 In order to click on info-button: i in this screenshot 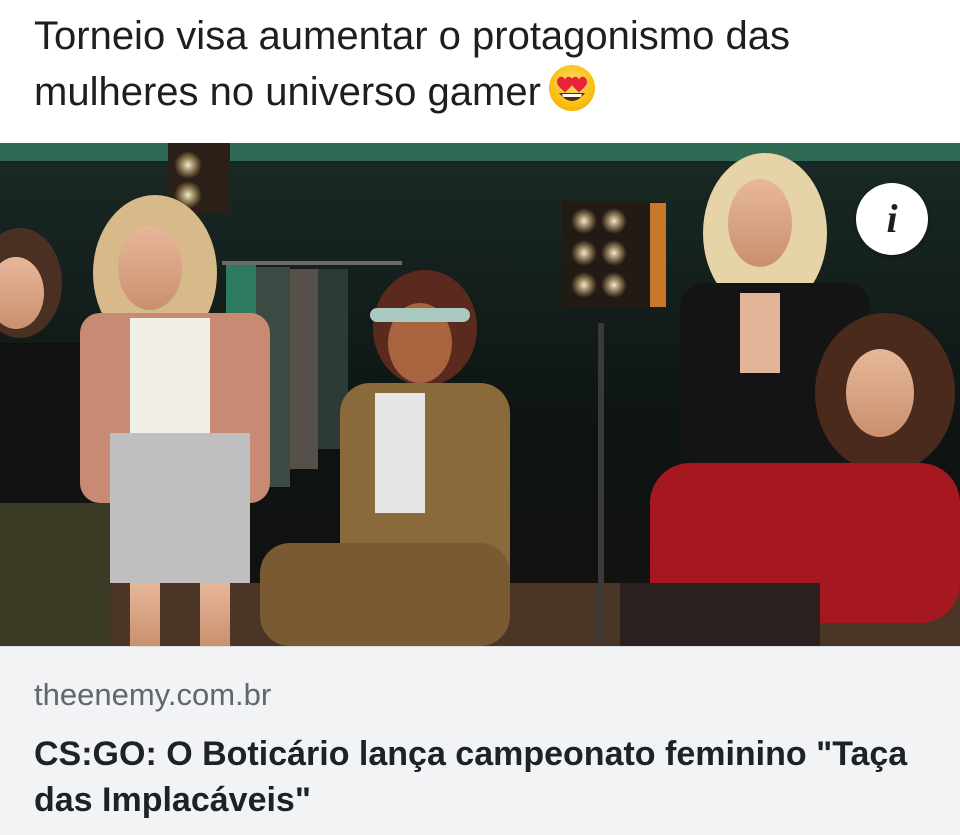, I will do `click(892, 219)`.